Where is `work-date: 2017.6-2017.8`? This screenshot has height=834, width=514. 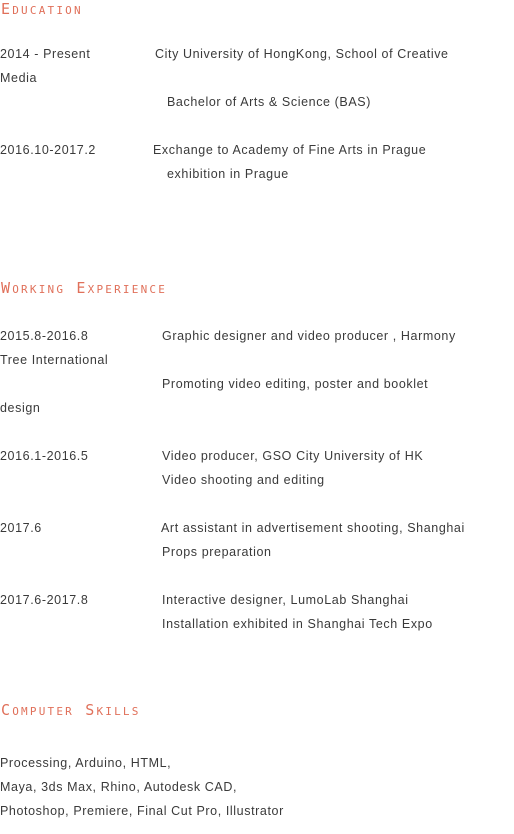
work-date: 2017.6-2017.8 is located at coordinates (44, 600).